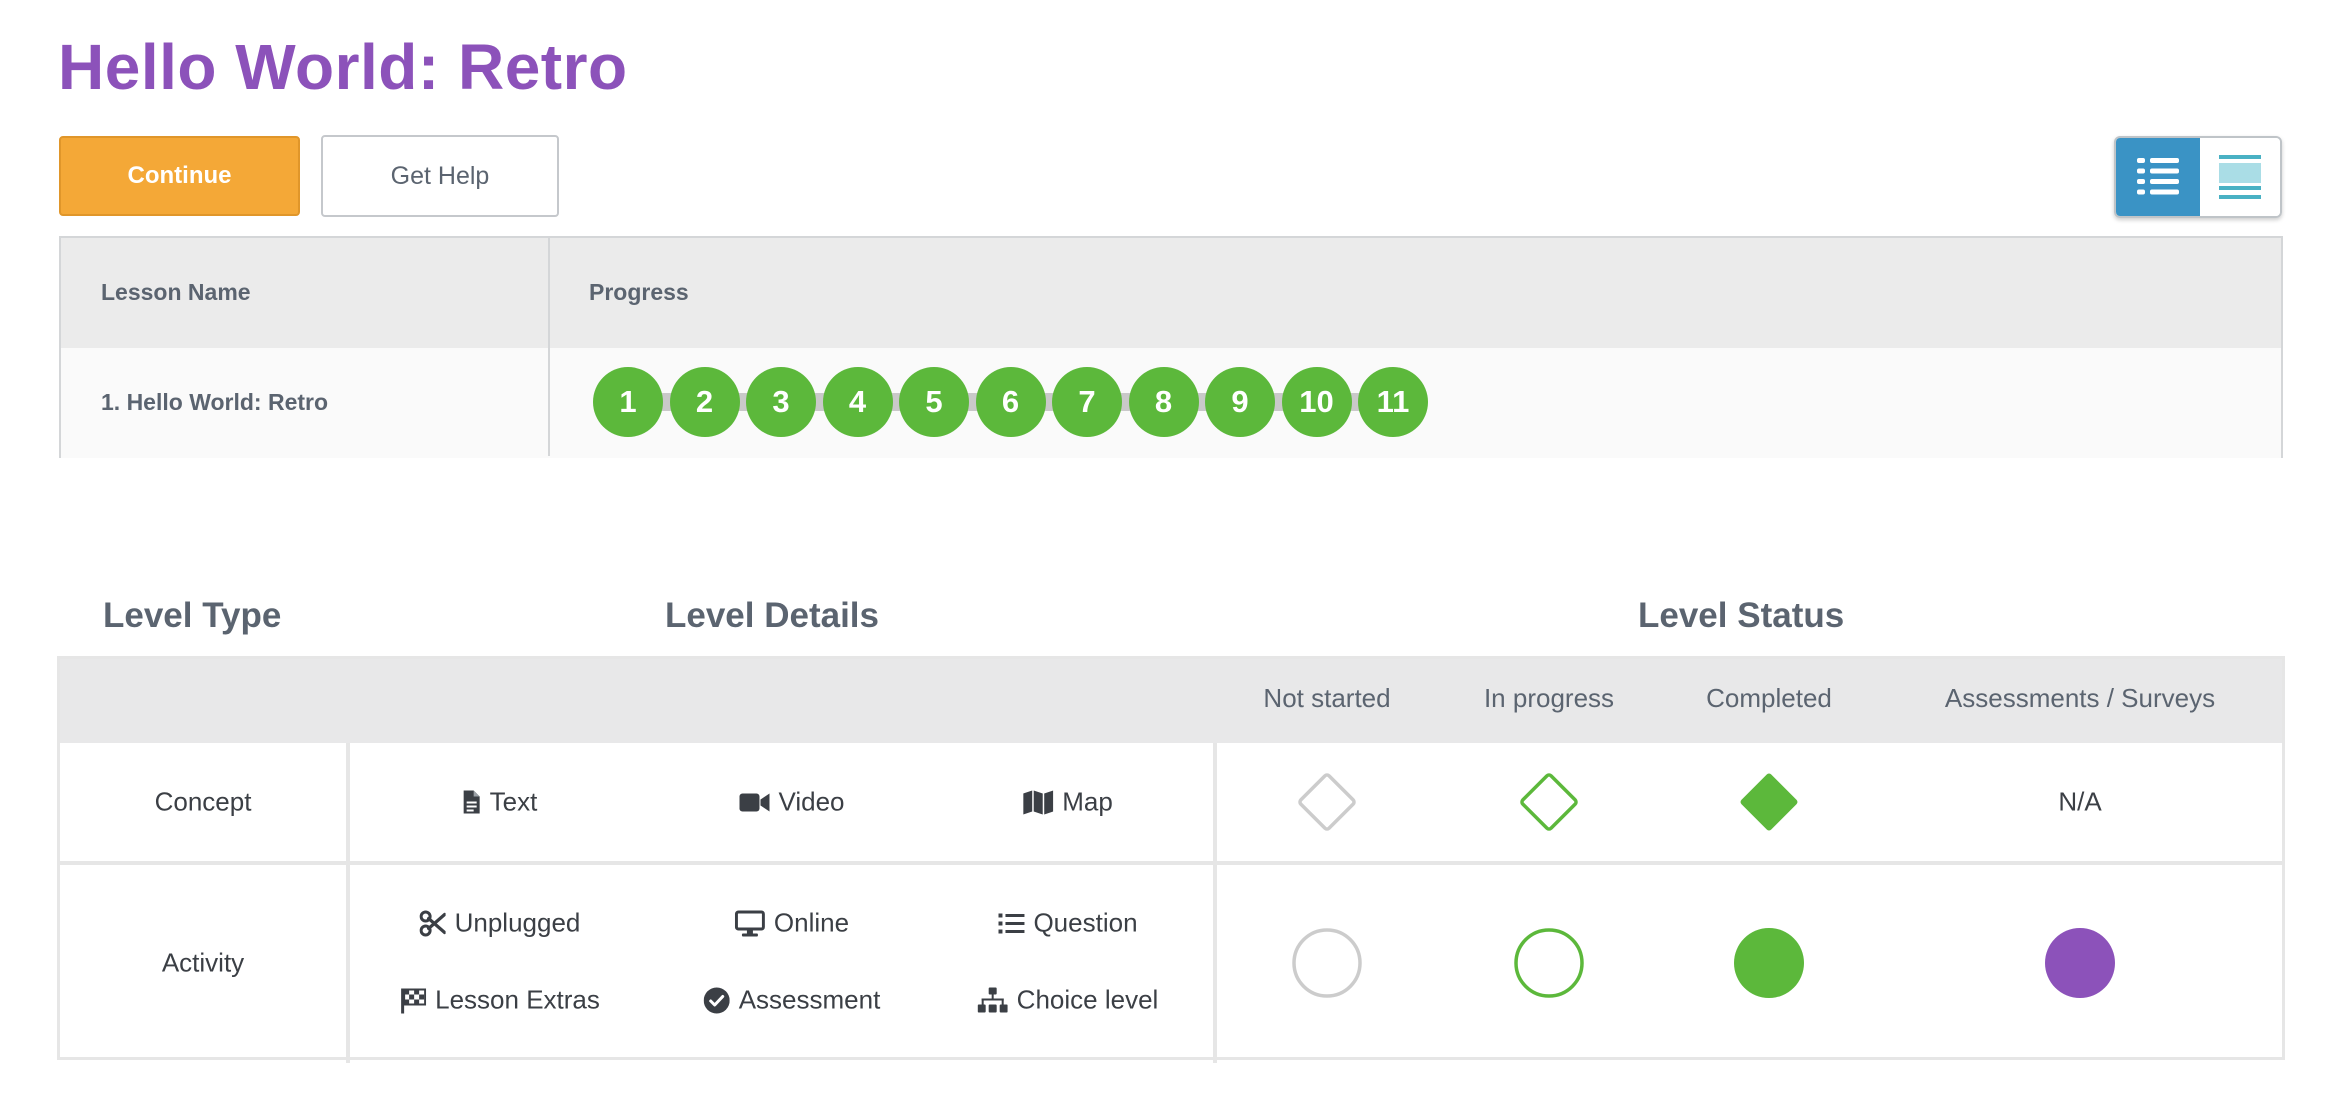 This screenshot has width=2334, height=1098. What do you see at coordinates (2080, 698) in the screenshot?
I see `assessments-header: Assessments / Surveys` at bounding box center [2080, 698].